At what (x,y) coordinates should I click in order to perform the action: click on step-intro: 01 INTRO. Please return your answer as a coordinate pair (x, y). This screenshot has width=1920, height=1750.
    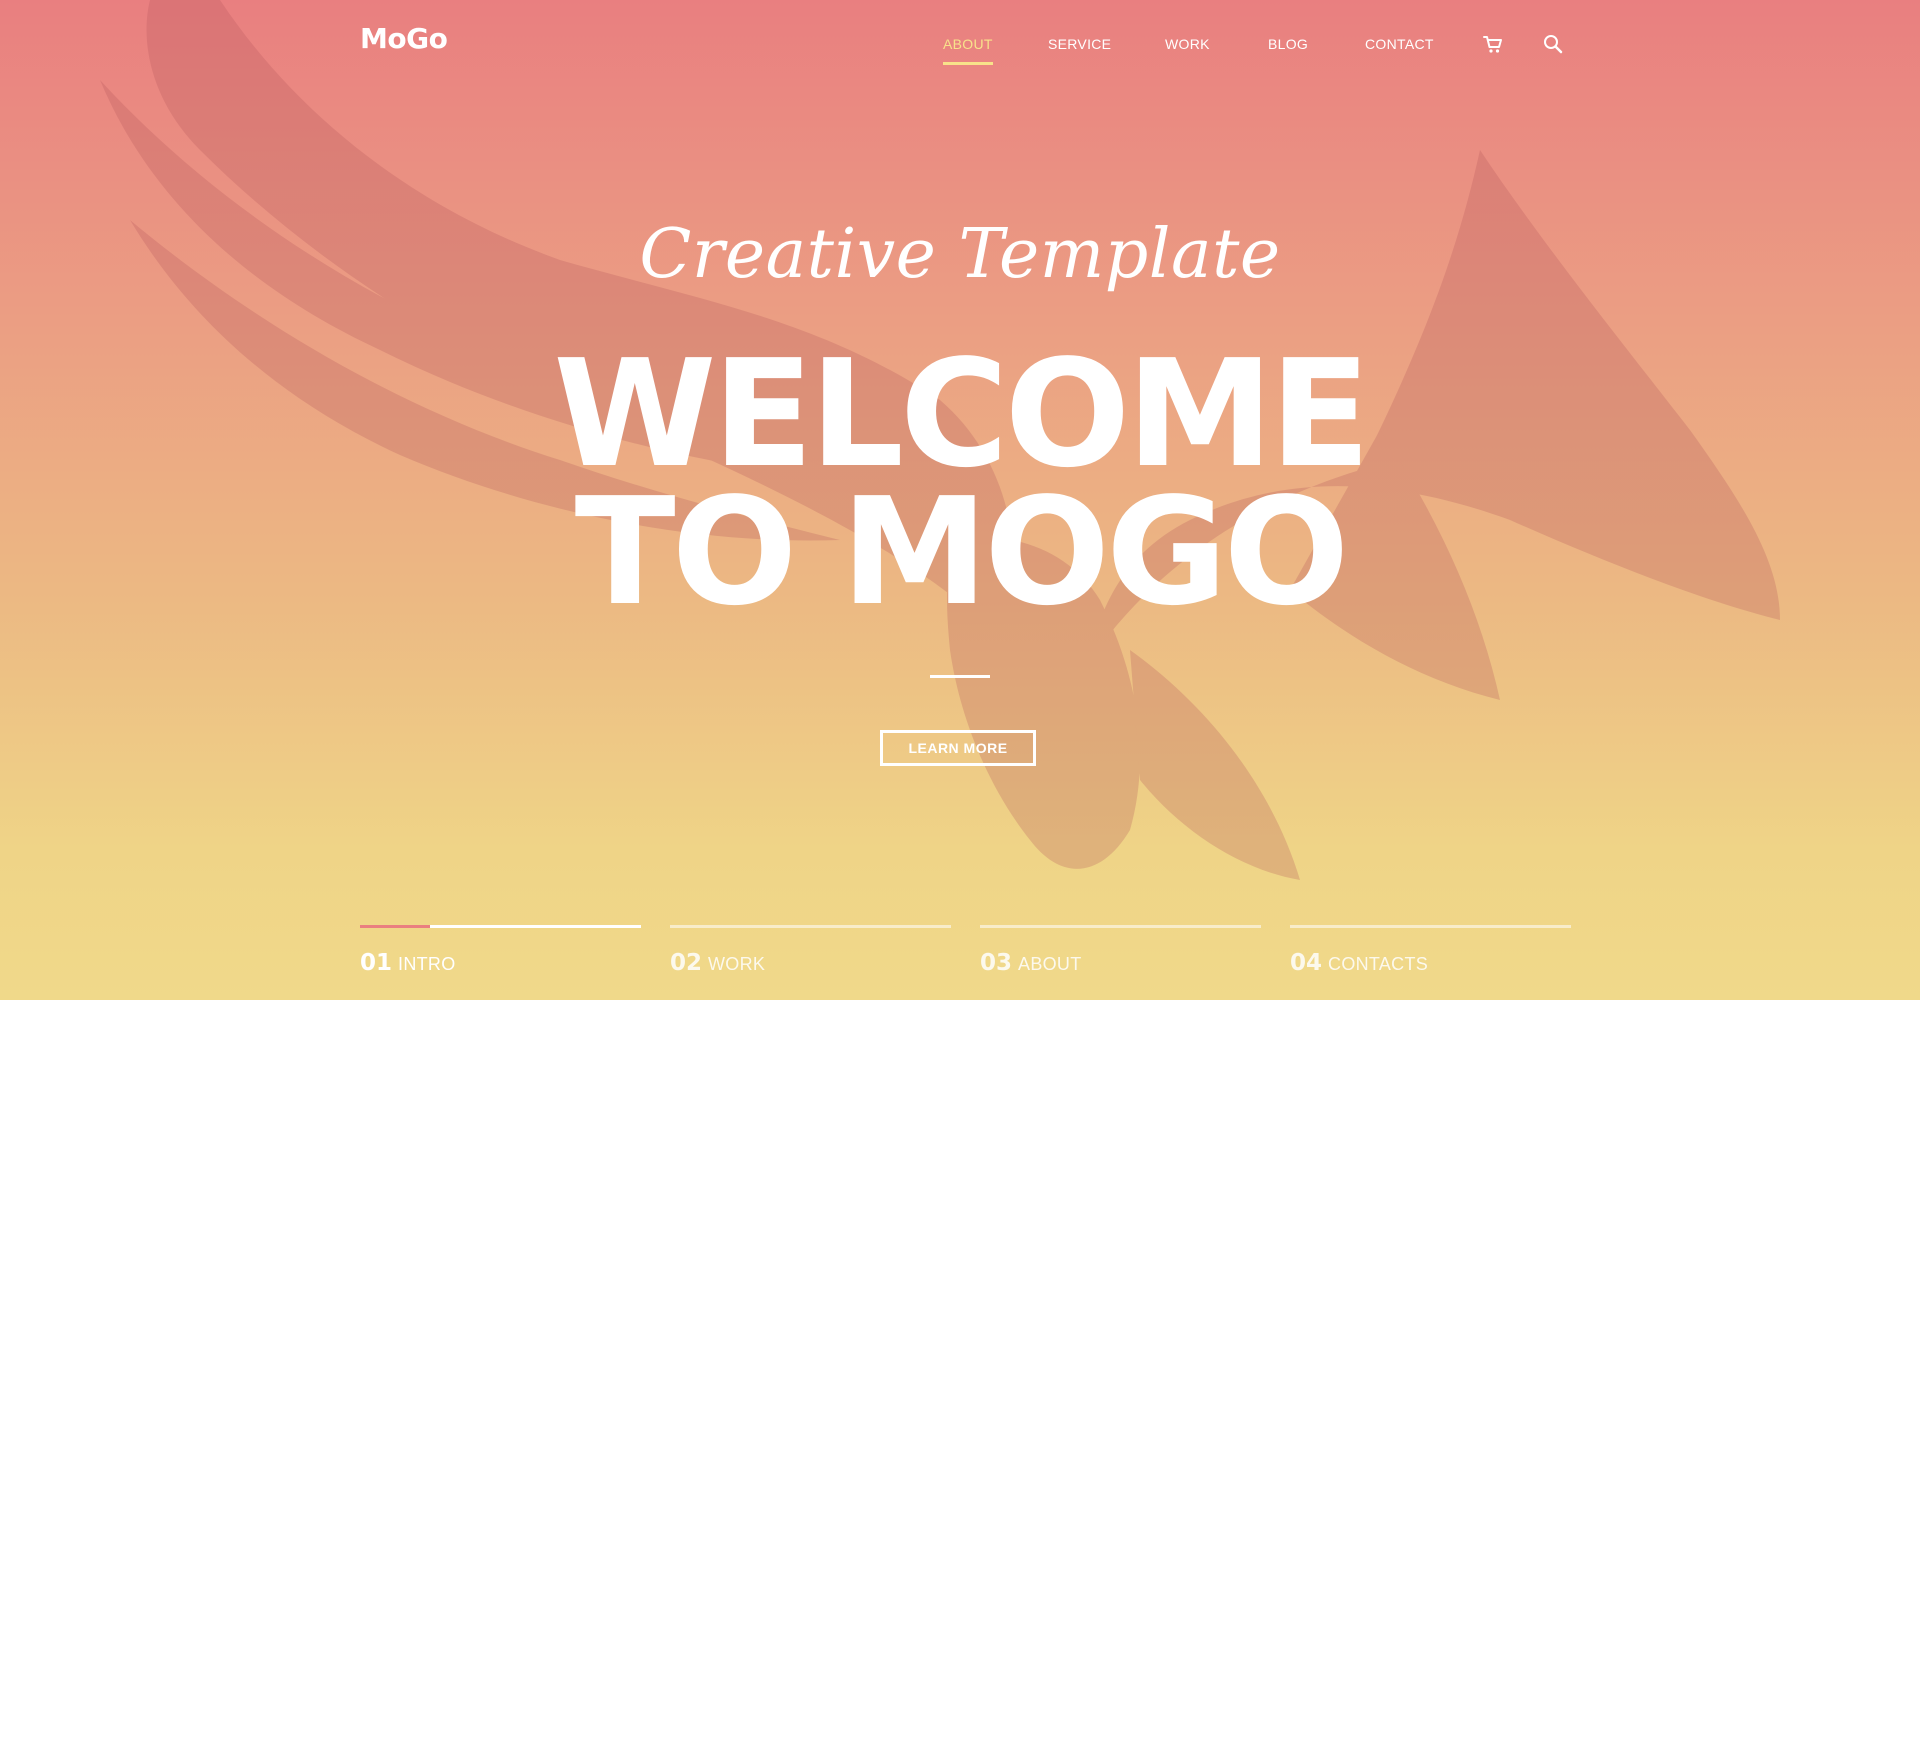
    Looking at the image, I should click on (500, 955).